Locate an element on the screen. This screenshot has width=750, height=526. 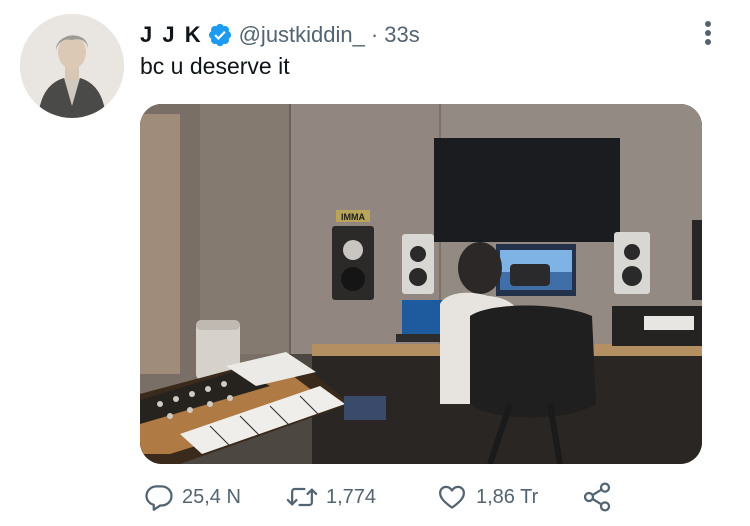
user-handle: @justkiddin_ is located at coordinates (302, 35).